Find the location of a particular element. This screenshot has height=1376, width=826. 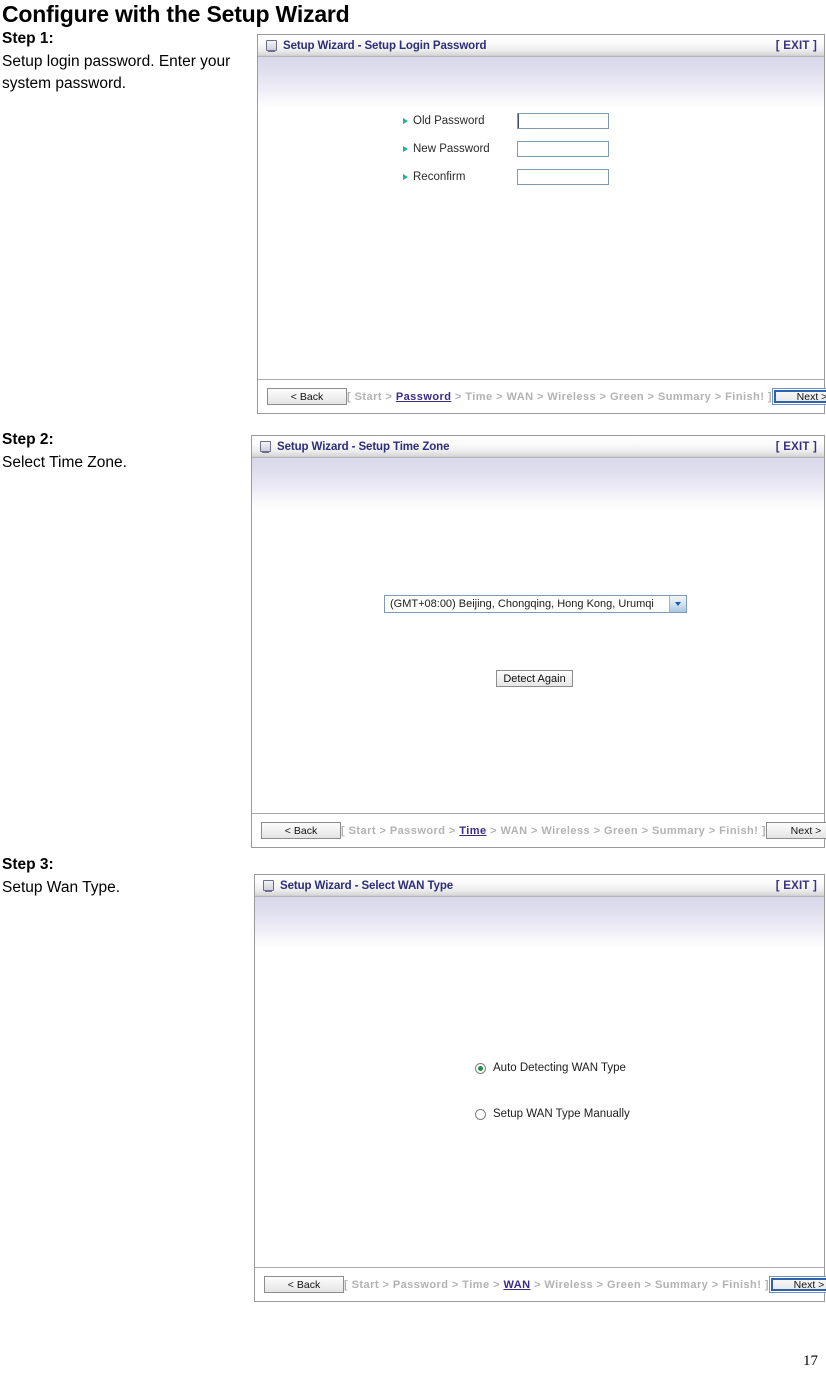

field-label: Old Password is located at coordinates (449, 121).